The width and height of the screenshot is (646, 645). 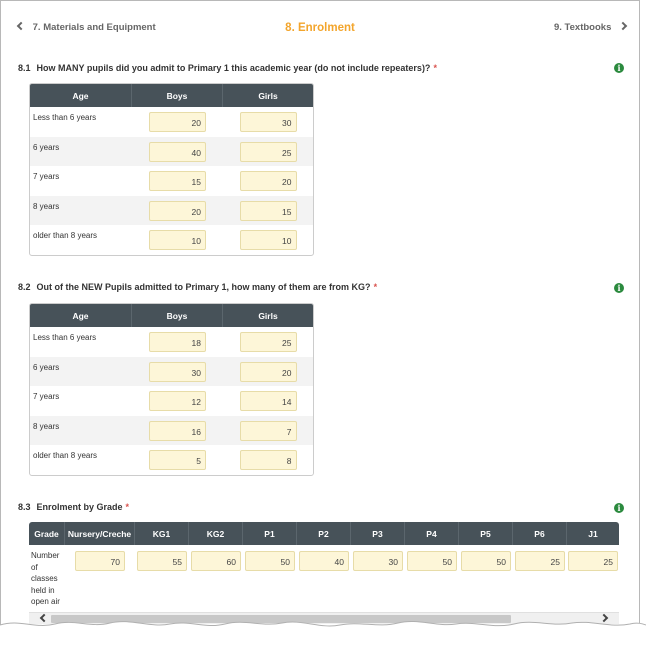 What do you see at coordinates (268, 401) in the screenshot?
I see `girls-input: 14` at bounding box center [268, 401].